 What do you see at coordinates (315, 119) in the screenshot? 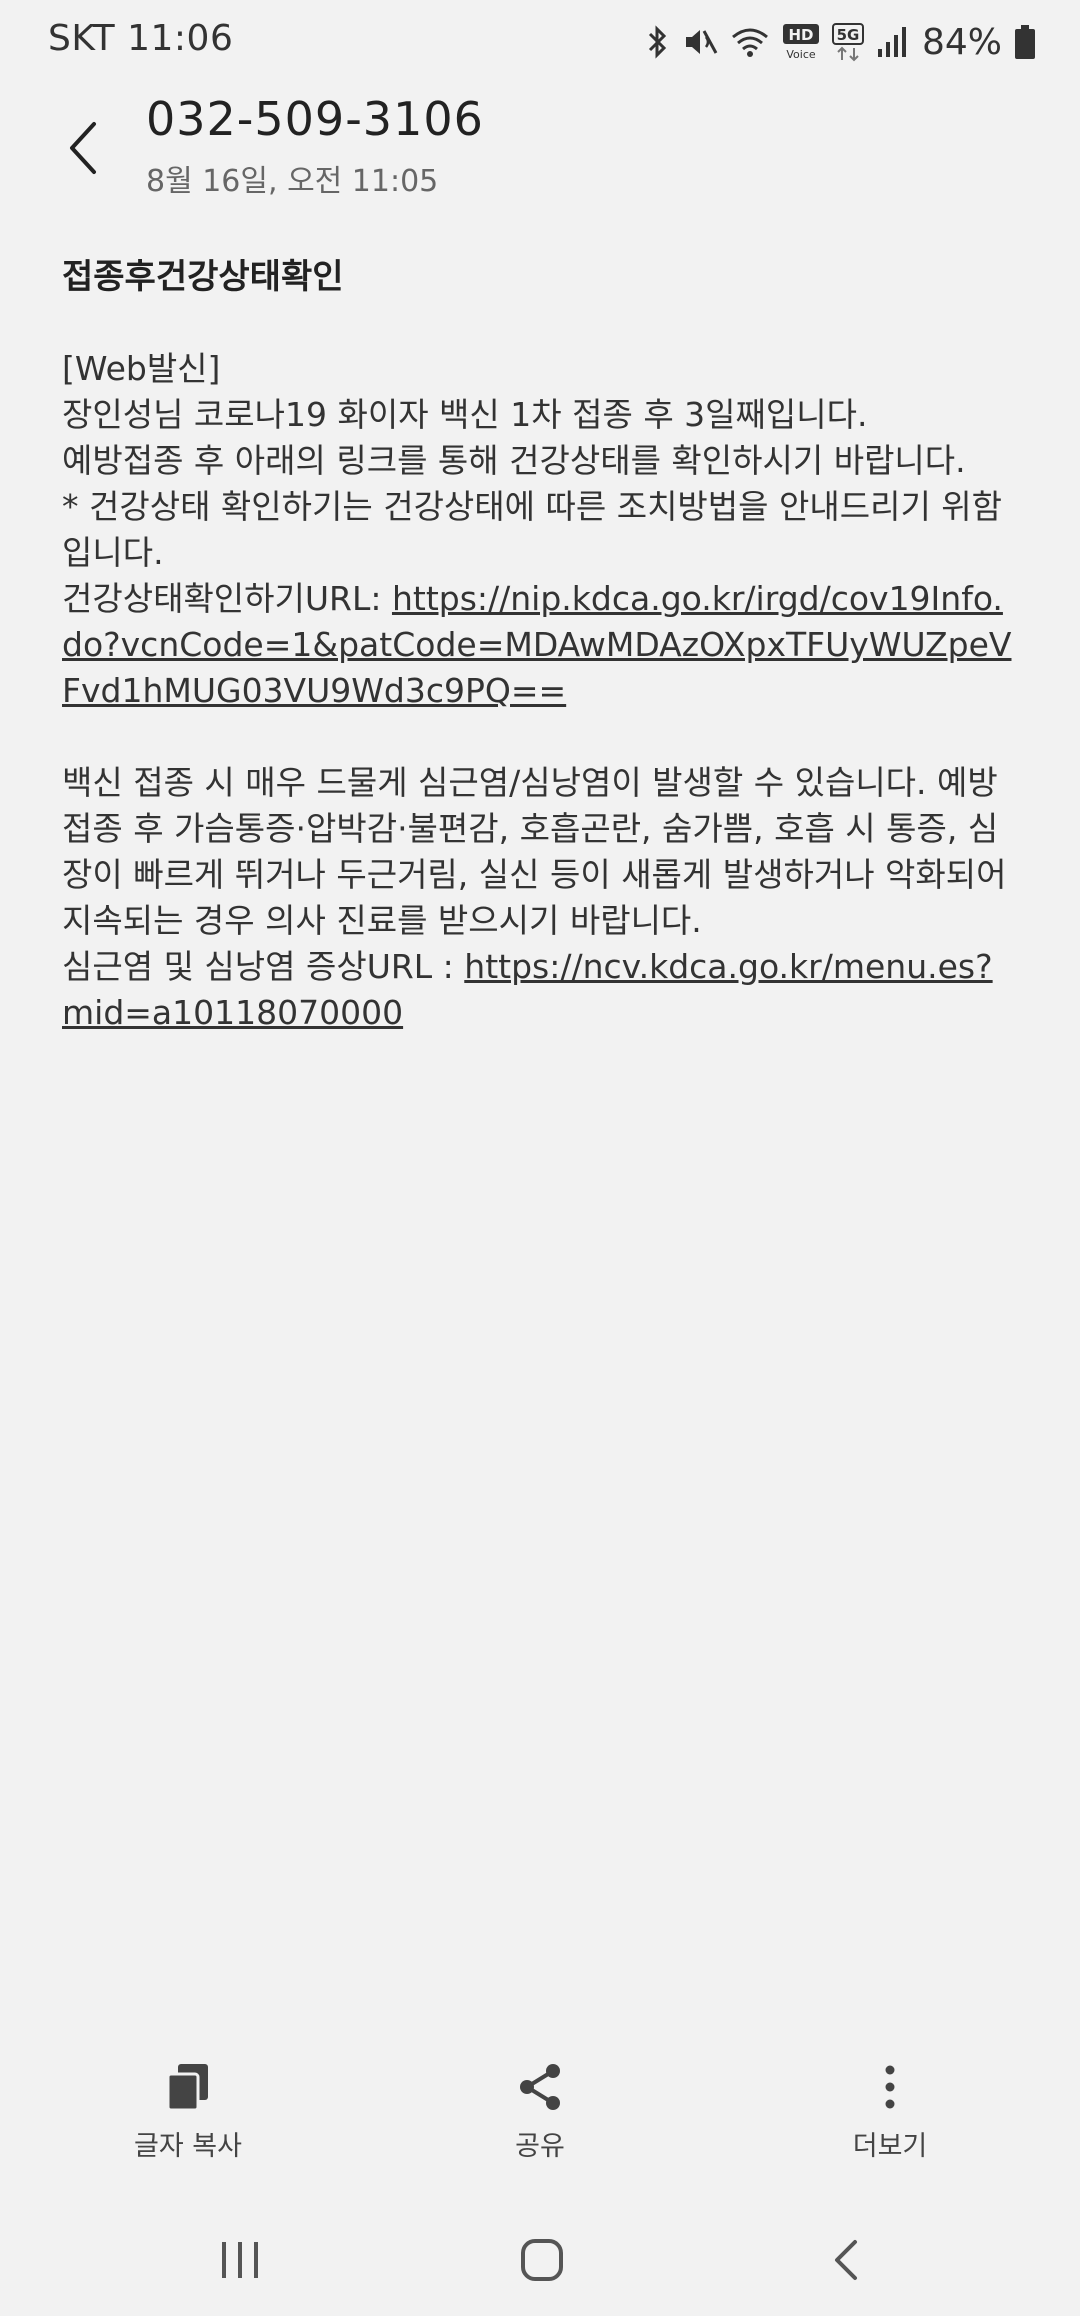
I see `sender-number: 032-509-3106` at bounding box center [315, 119].